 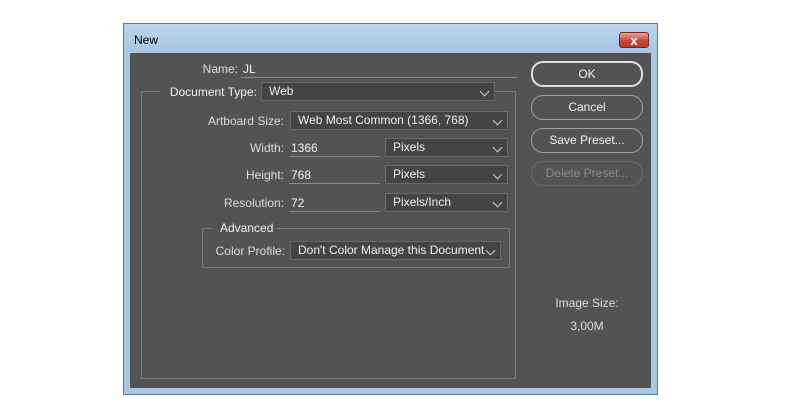 I want to click on cancel-button: Cancel, so click(x=587, y=107).